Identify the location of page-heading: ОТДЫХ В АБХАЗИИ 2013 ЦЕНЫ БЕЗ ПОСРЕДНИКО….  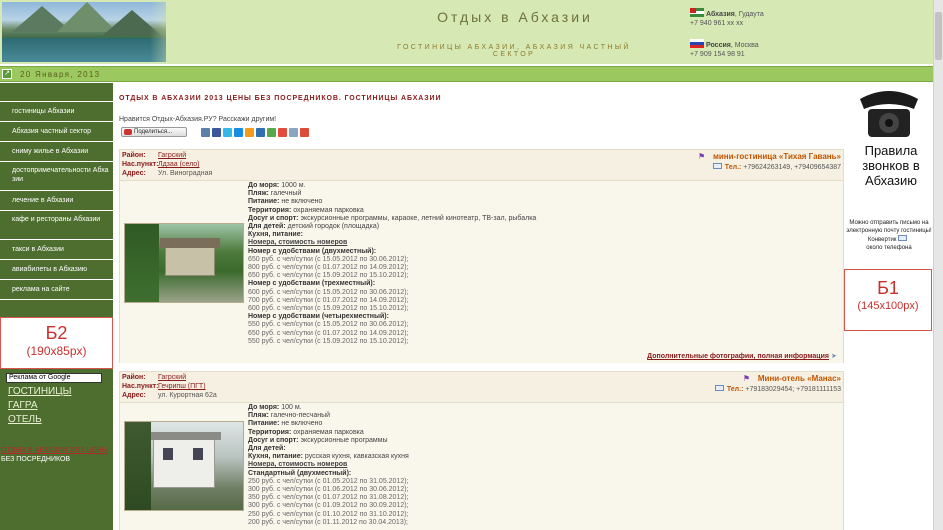
(280, 98).